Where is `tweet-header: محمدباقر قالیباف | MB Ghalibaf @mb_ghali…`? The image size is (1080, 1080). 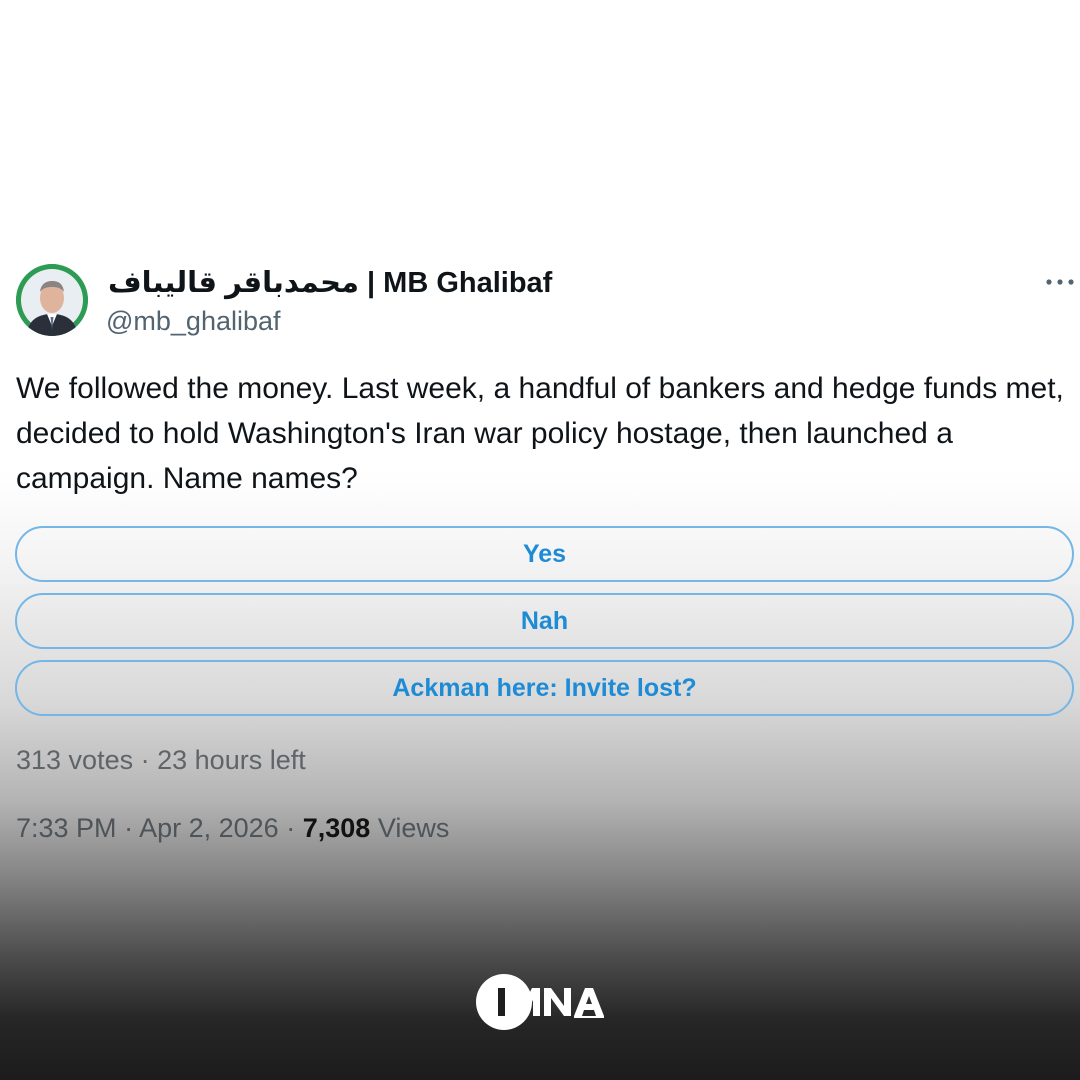 tweet-header: محمدباقر قالیباف | MB Ghalibaf @mb_ghali… is located at coordinates (548, 302).